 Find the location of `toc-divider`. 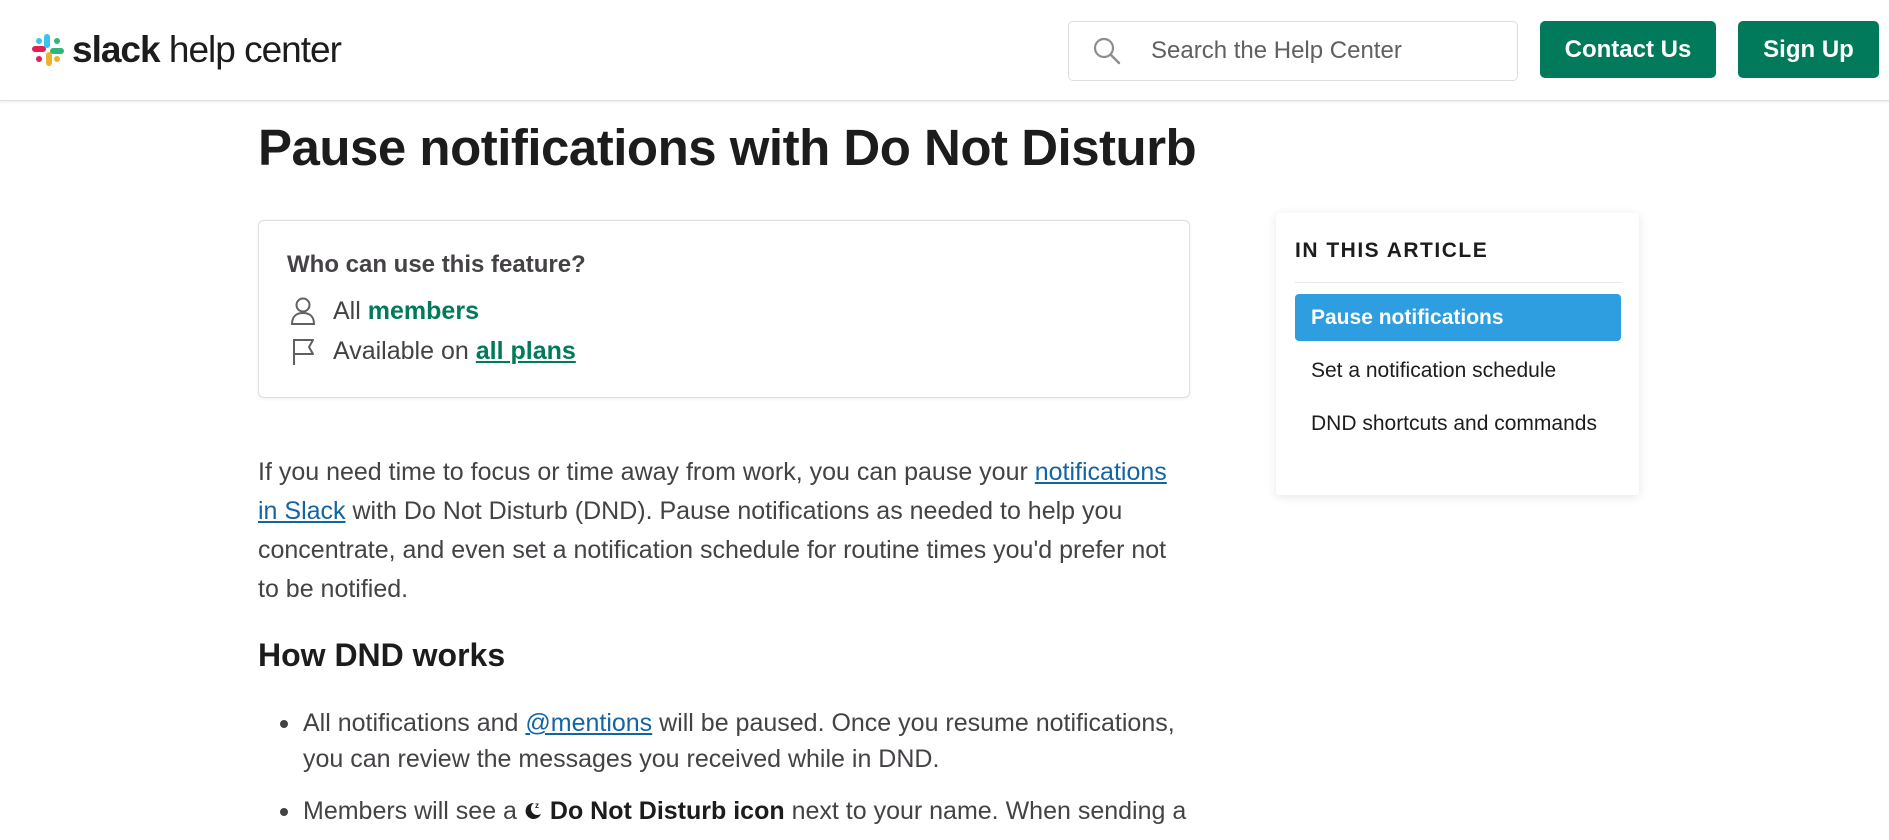

toc-divider is located at coordinates (1458, 282).